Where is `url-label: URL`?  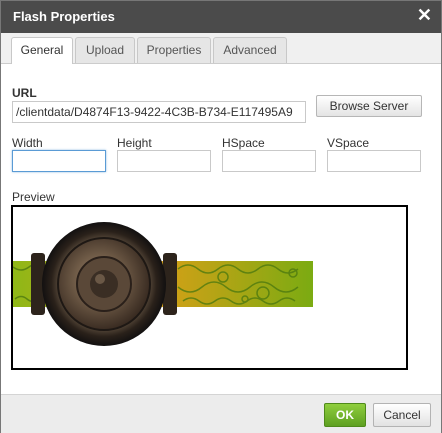 url-label: URL is located at coordinates (24, 93).